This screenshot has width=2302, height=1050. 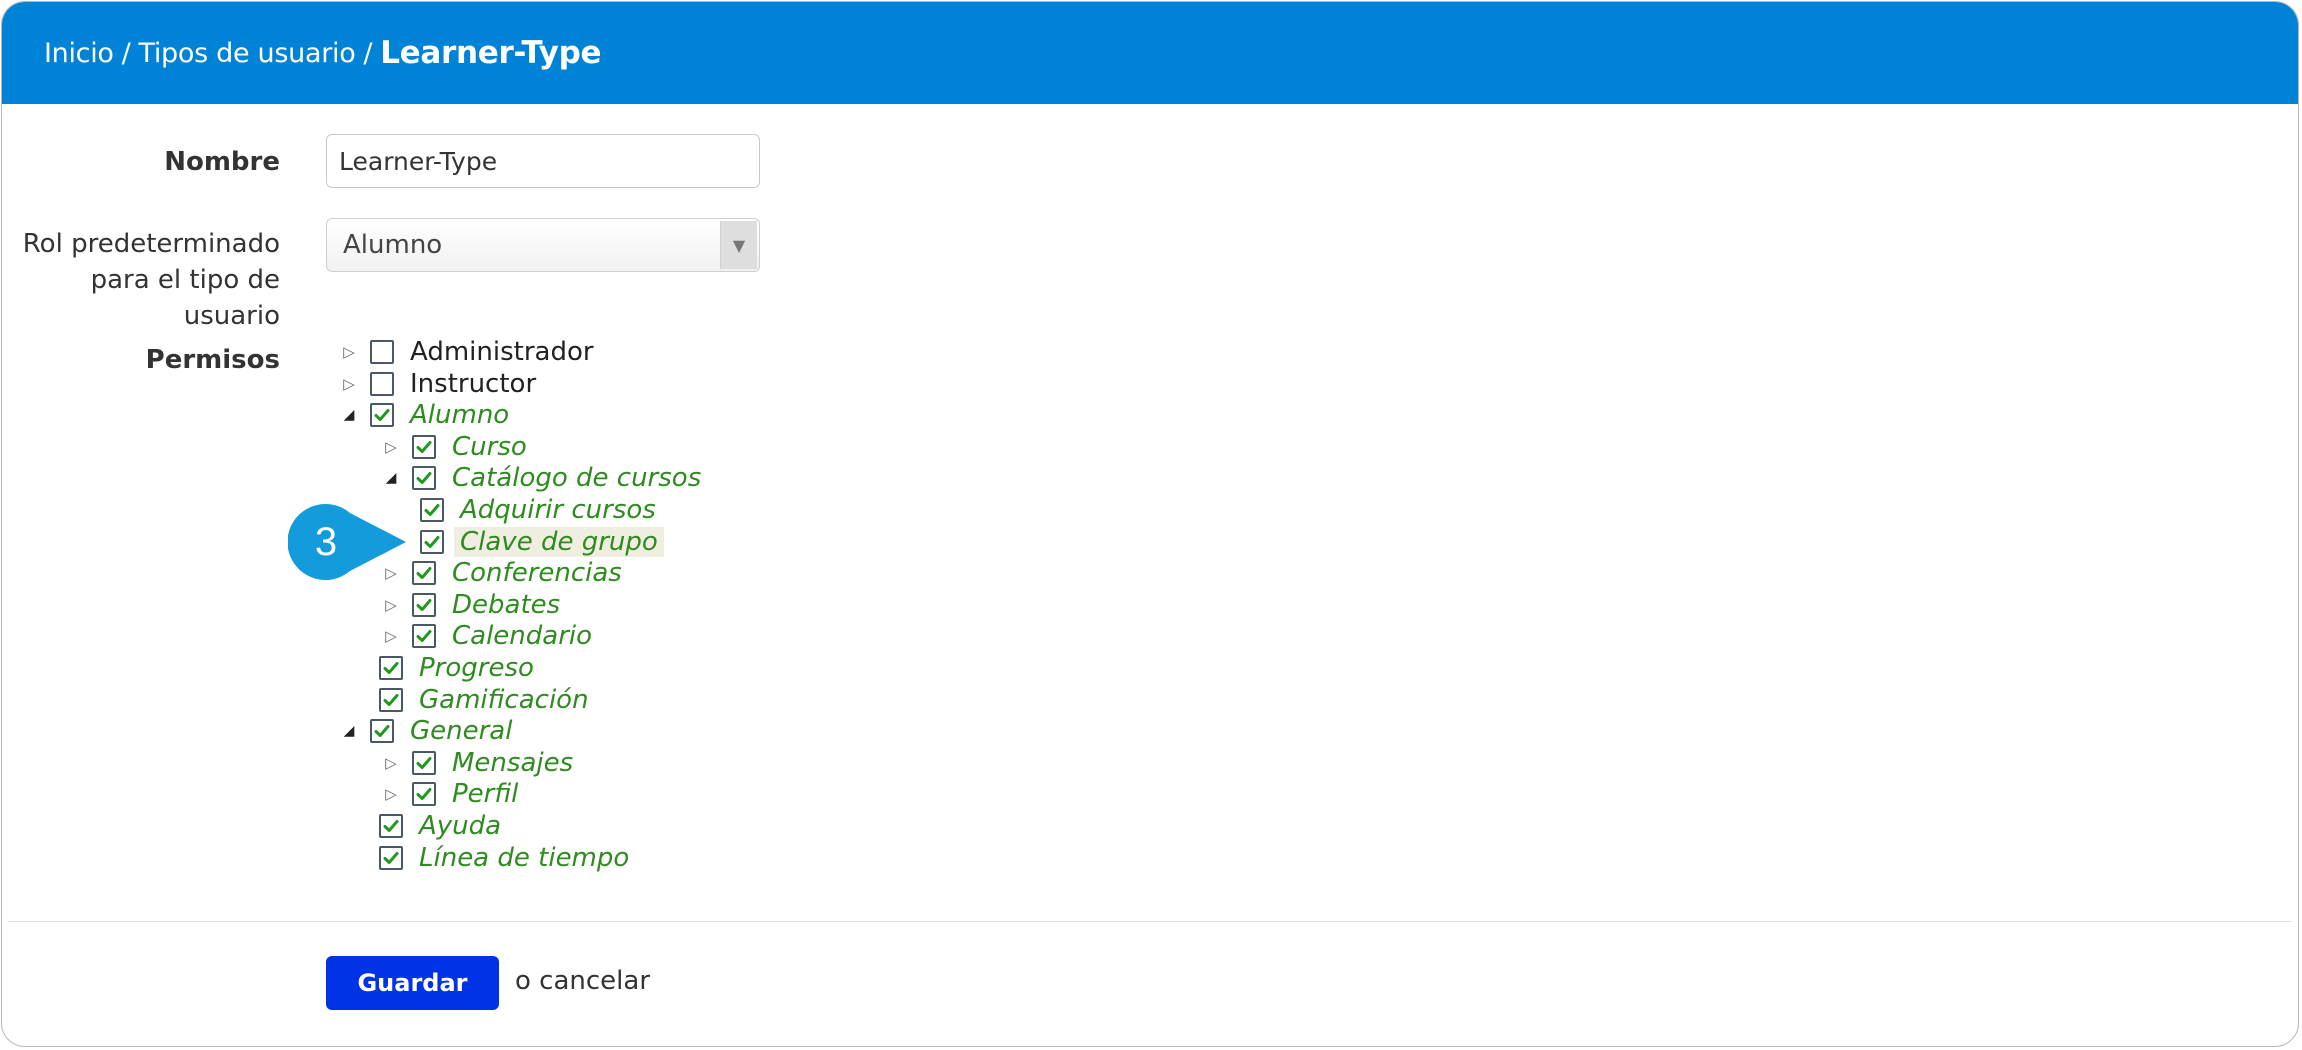 I want to click on tree-node: ▷ Administrador, so click(x=467, y=352).